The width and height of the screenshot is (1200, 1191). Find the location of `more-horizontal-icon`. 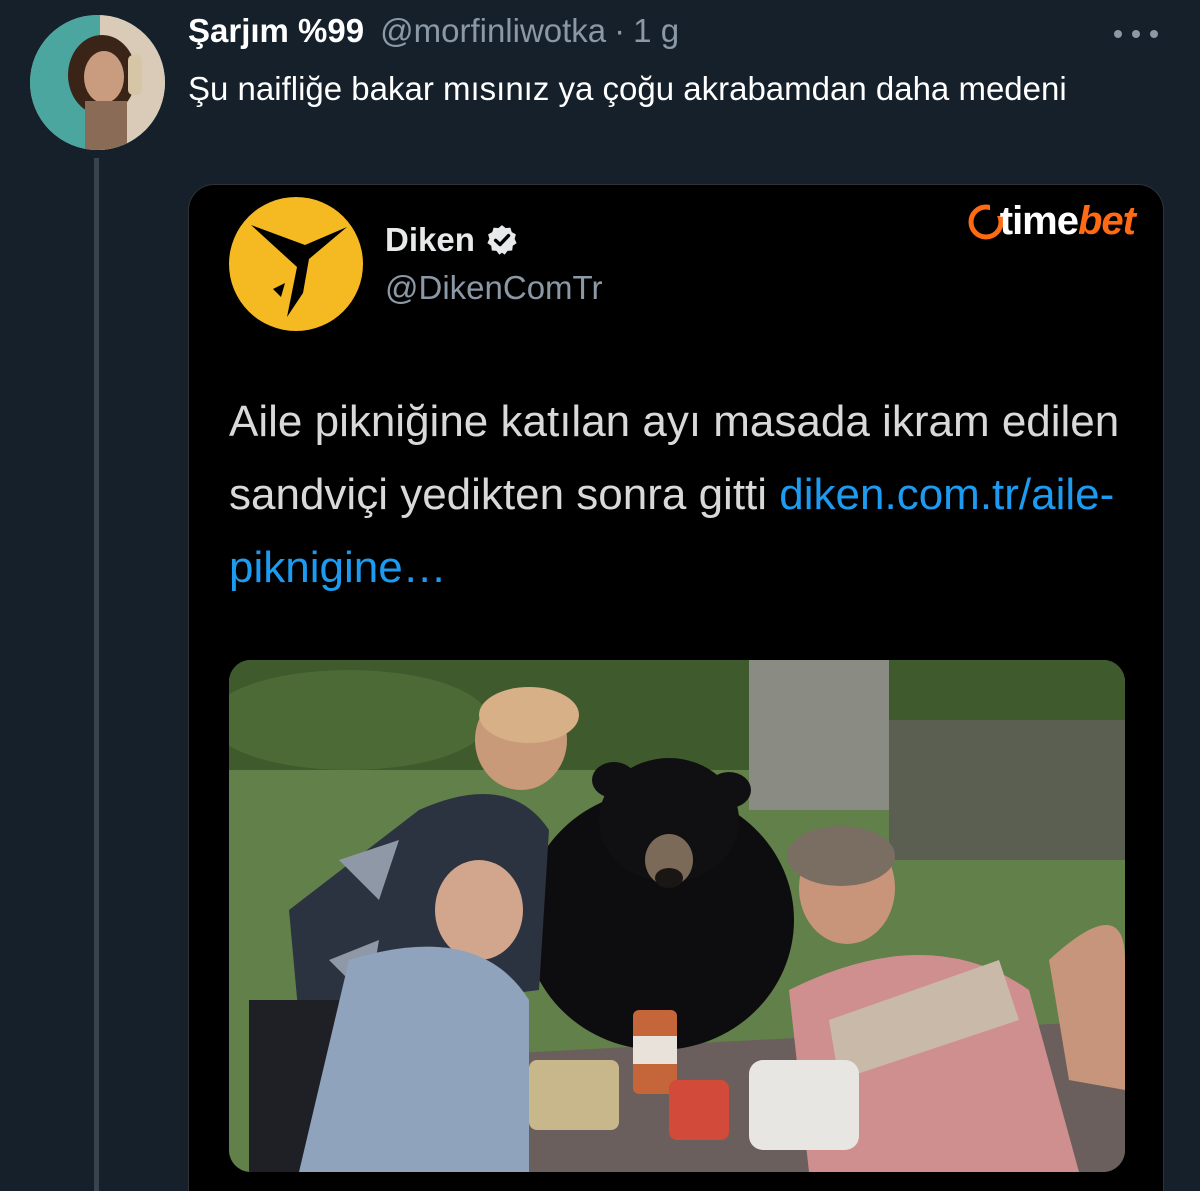

more-horizontal-icon is located at coordinates (1136, 34).